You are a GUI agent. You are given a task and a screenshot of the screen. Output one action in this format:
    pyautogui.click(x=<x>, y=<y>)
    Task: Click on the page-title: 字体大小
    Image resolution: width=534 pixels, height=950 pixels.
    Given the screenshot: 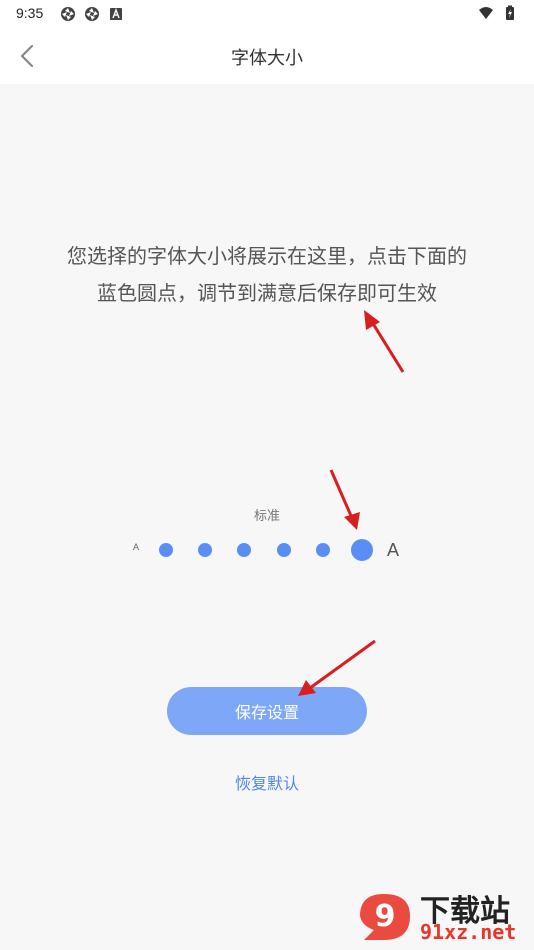 What is the action you would take?
    pyautogui.click(x=267, y=58)
    